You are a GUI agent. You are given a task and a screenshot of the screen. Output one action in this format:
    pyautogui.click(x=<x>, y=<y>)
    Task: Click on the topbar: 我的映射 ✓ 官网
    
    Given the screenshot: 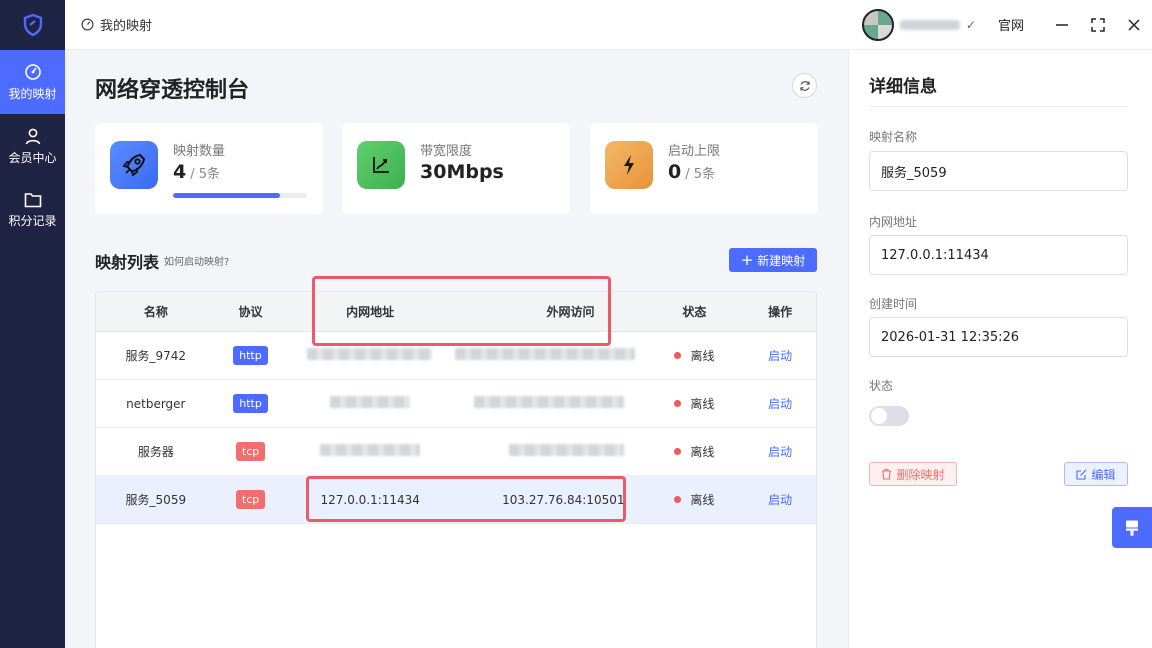 What is the action you would take?
    pyautogui.click(x=608, y=25)
    